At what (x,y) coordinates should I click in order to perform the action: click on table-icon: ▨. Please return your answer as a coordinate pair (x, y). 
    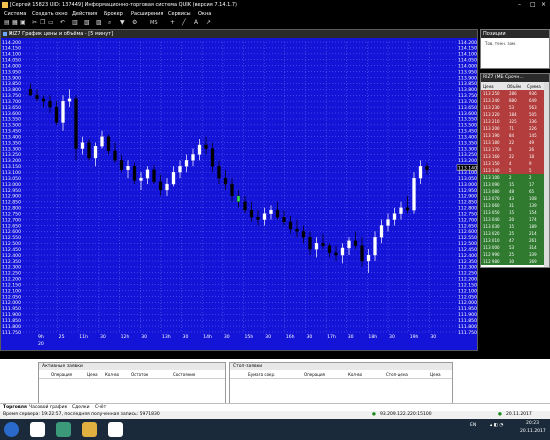
    Looking at the image, I should click on (99, 22).